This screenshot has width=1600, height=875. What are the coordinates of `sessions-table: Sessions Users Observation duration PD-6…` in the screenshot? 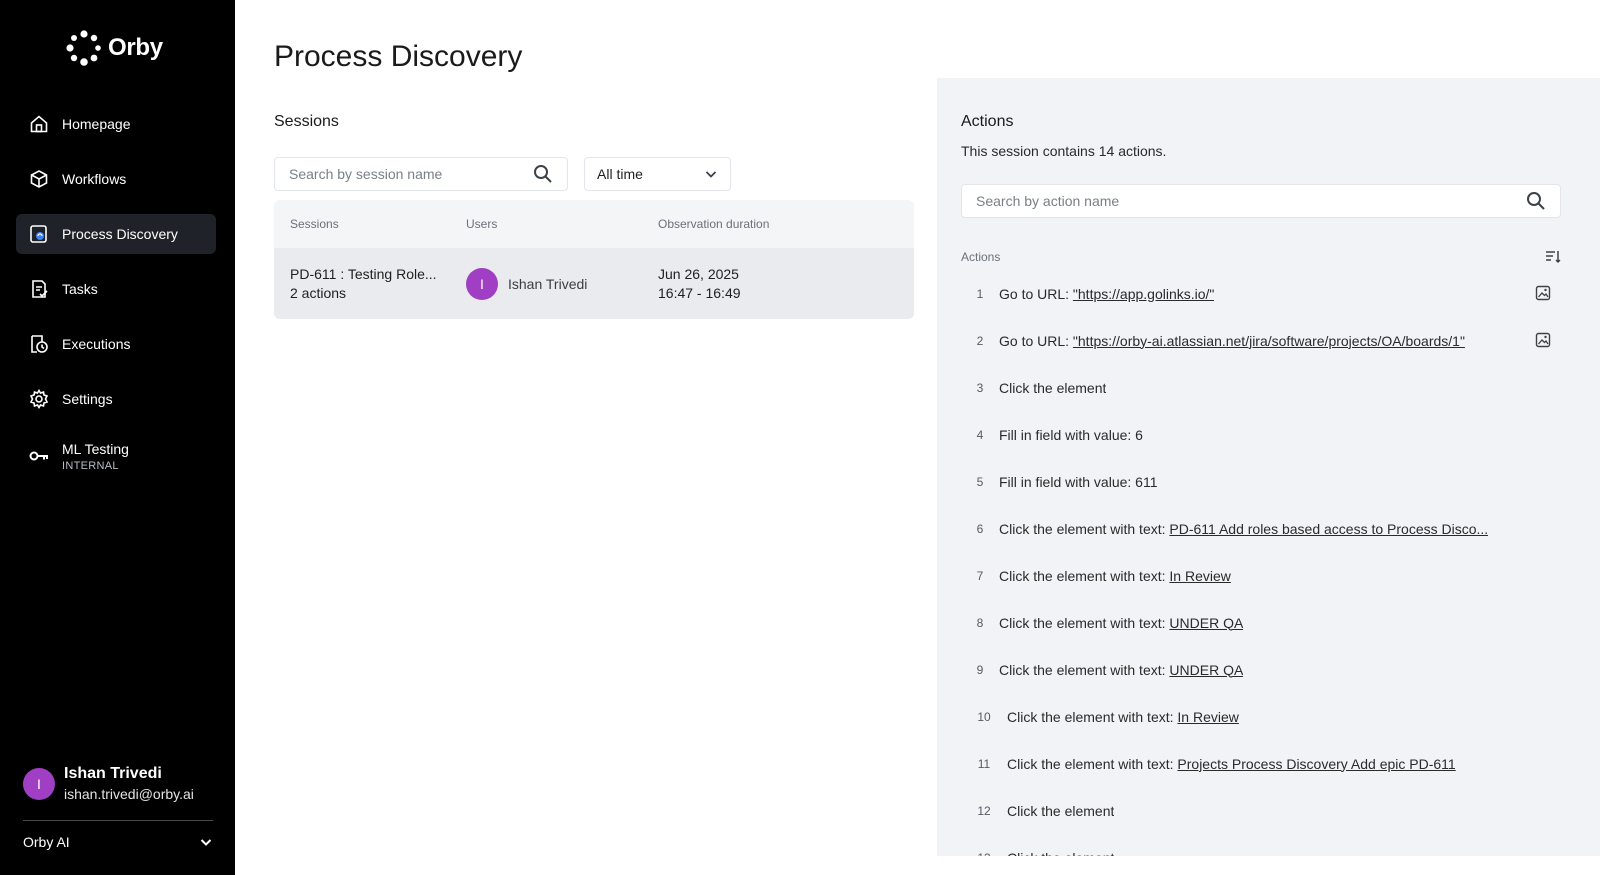 It's located at (594, 259).